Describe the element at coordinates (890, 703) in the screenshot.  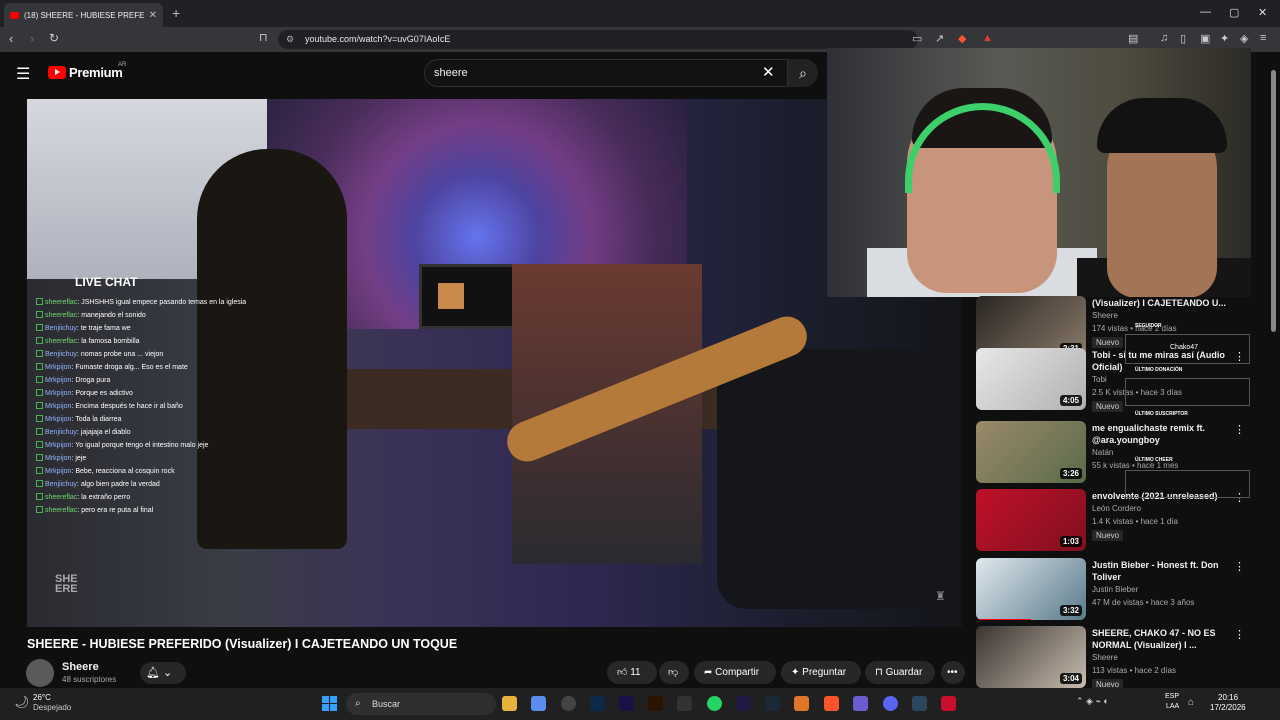
I see `discord-icon` at that location.